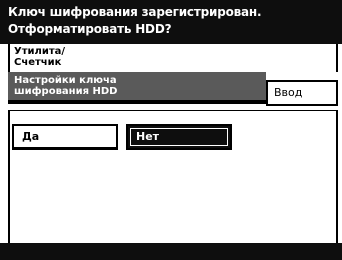 This screenshot has height=260, width=342. What do you see at coordinates (337, 177) in the screenshot?
I see `panel-right-border` at bounding box center [337, 177].